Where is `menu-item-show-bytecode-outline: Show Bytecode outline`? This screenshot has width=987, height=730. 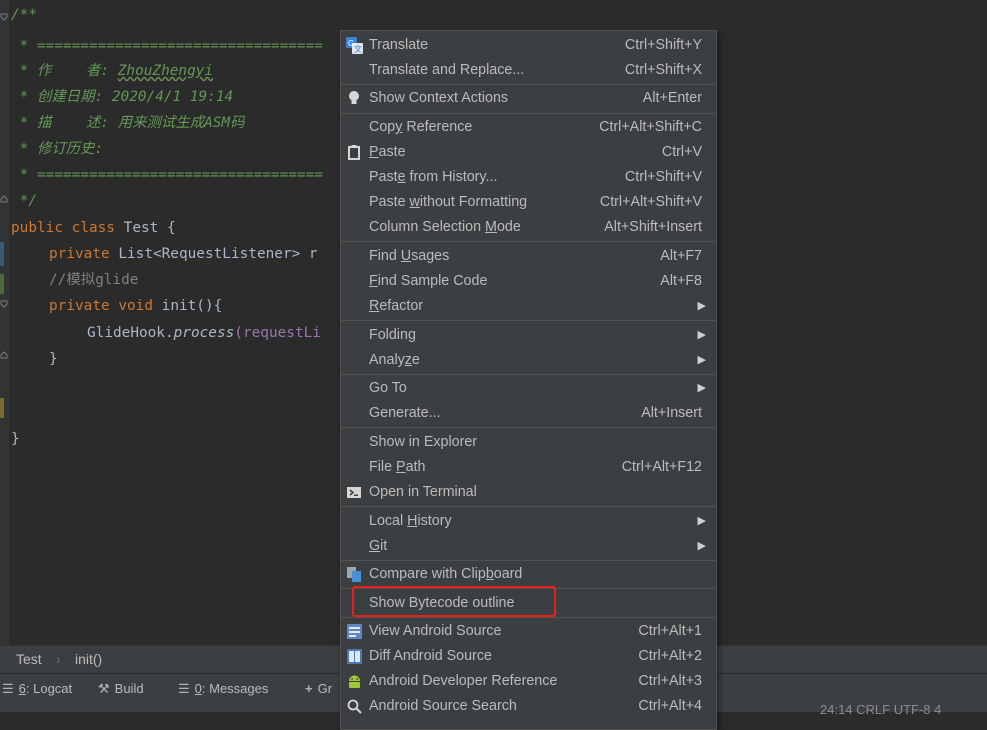 menu-item-show-bytecode-outline: Show Bytecode outline is located at coordinates (528, 603).